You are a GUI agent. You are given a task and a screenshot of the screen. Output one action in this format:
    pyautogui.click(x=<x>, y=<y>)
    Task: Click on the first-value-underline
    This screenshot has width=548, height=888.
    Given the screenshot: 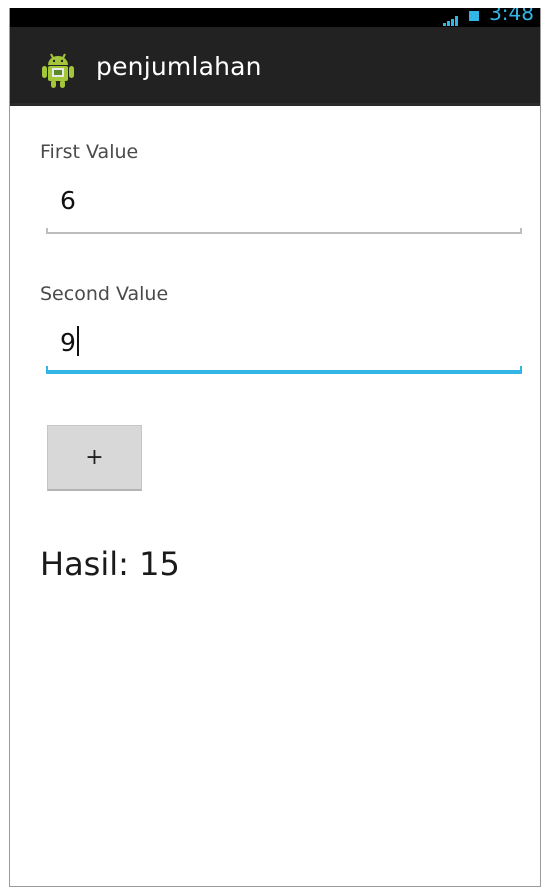 What is the action you would take?
    pyautogui.click(x=284, y=231)
    